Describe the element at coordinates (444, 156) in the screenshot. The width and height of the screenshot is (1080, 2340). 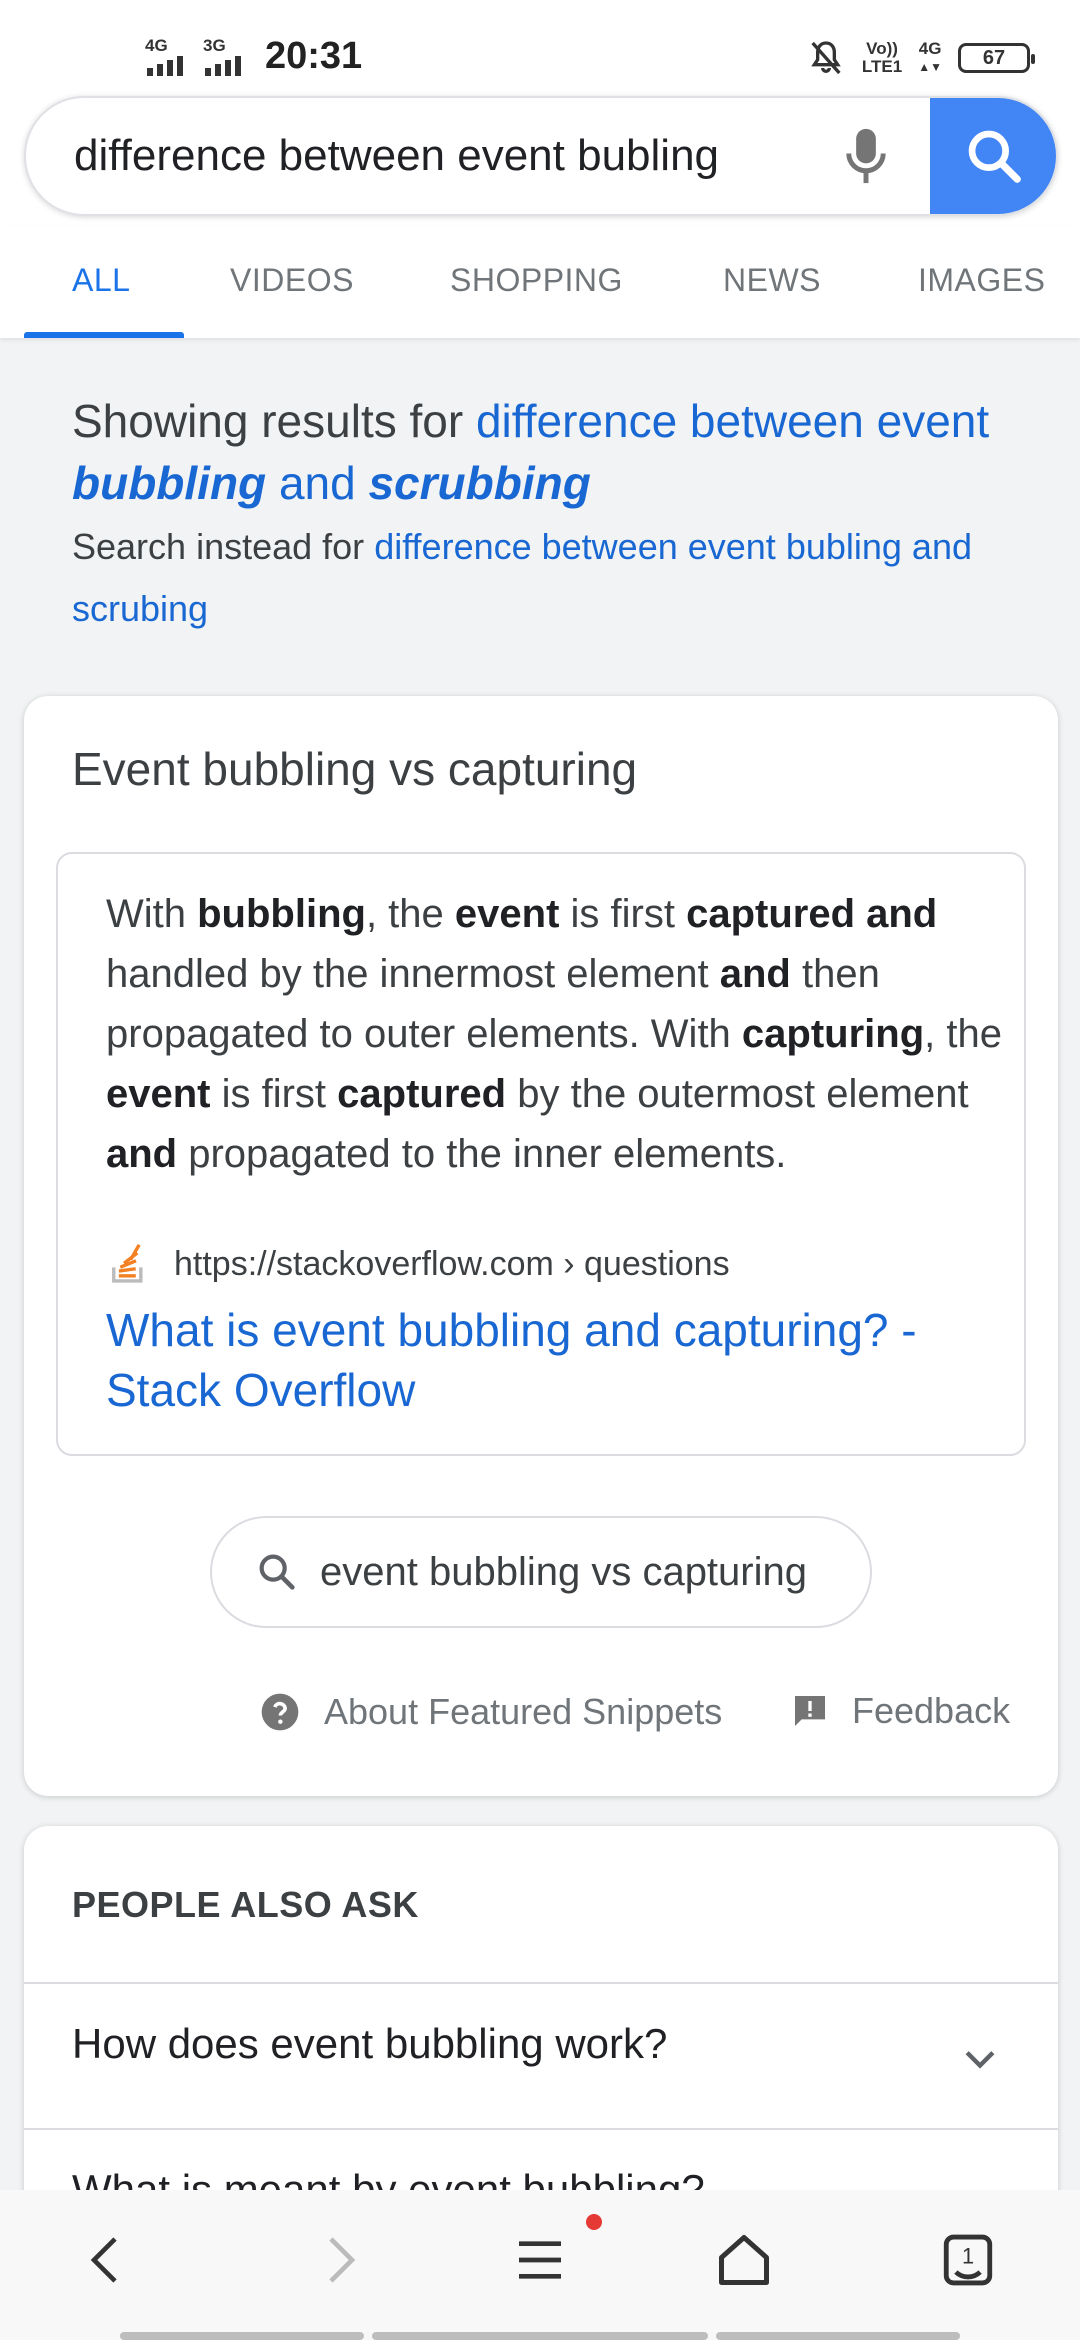
I see `search-input: difference between event bubling` at that location.